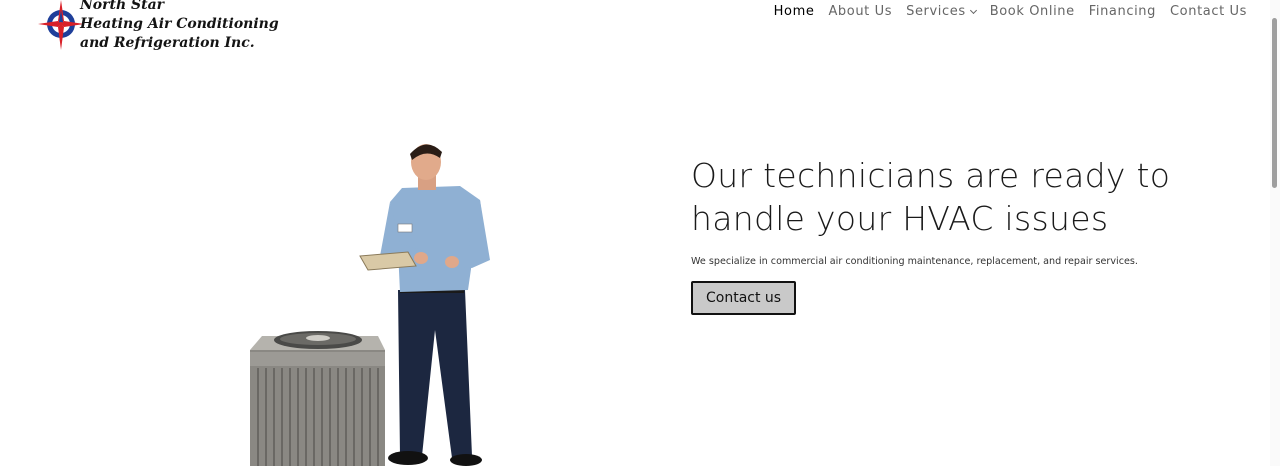 This screenshot has height=466, width=1280. I want to click on nav-services-label: Services, so click(936, 11).